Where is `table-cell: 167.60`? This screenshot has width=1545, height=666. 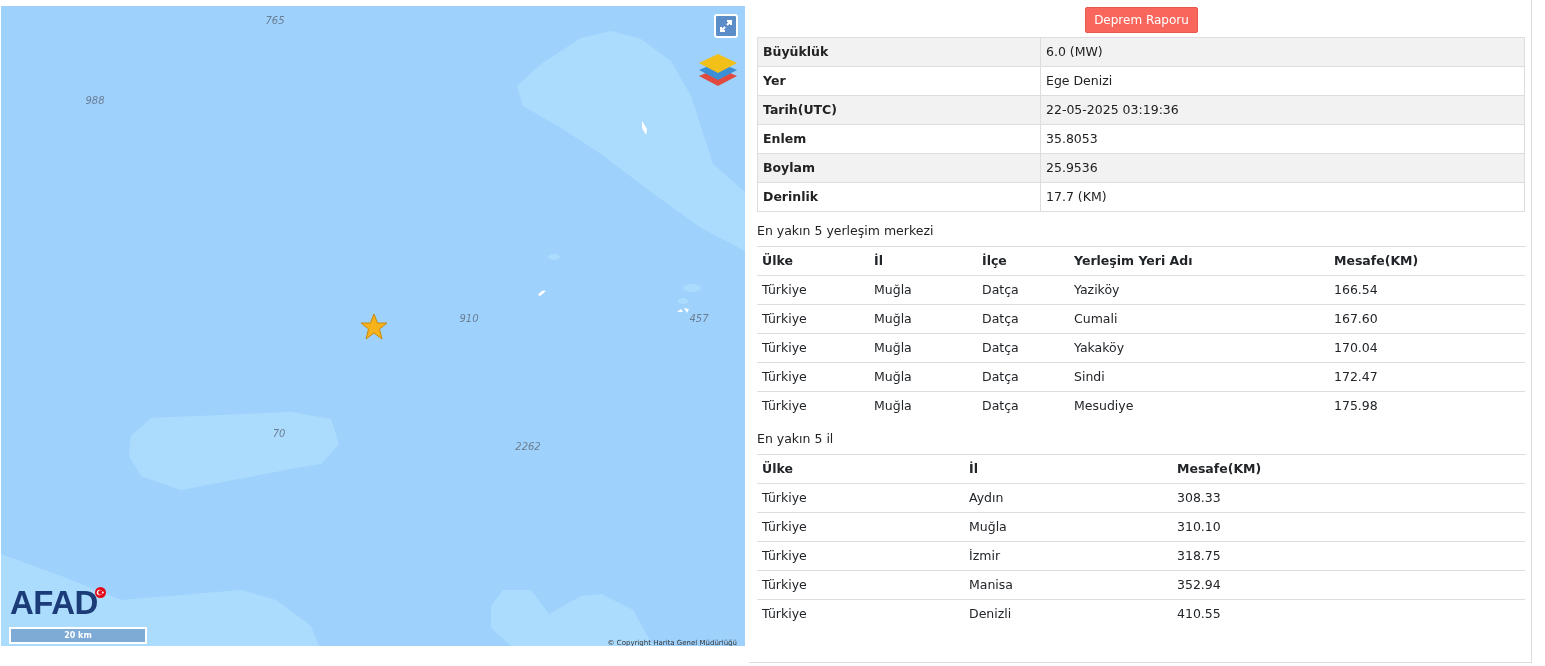 table-cell: 167.60 is located at coordinates (1427, 319).